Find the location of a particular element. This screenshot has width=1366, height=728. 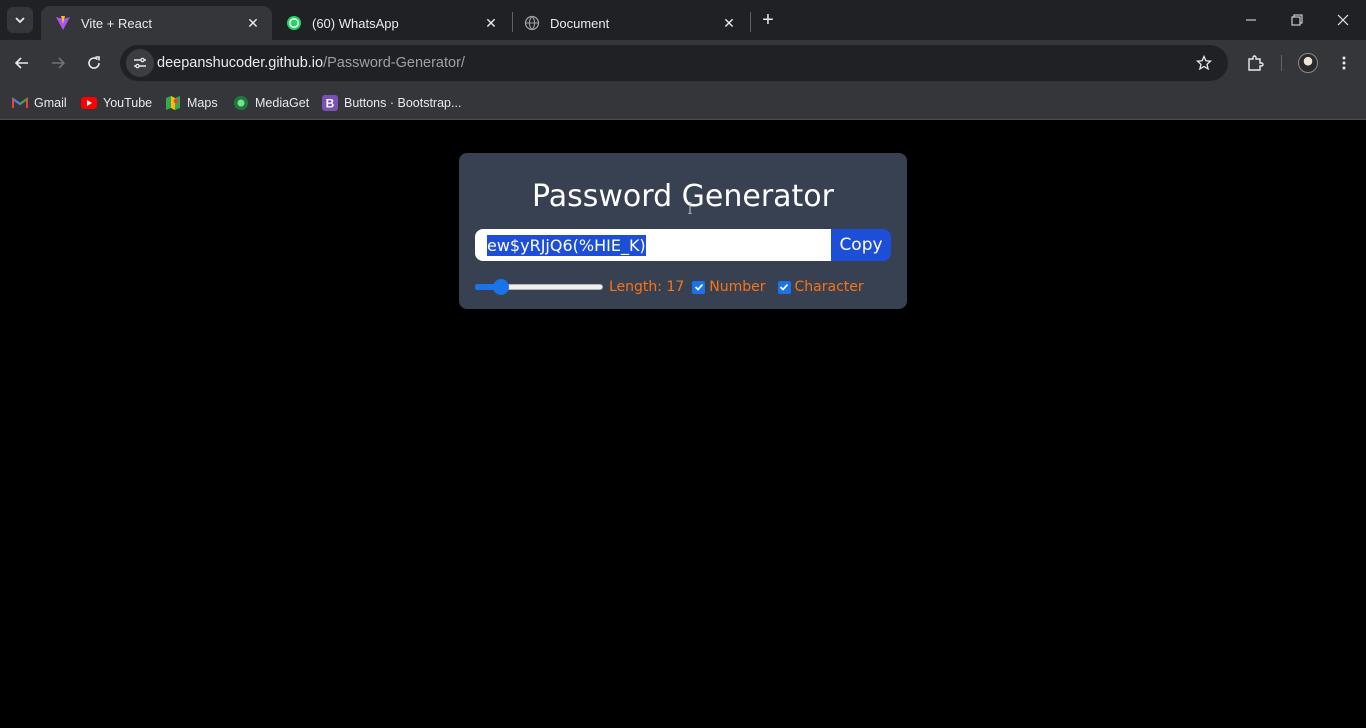

length-slider is located at coordinates (539, 287).